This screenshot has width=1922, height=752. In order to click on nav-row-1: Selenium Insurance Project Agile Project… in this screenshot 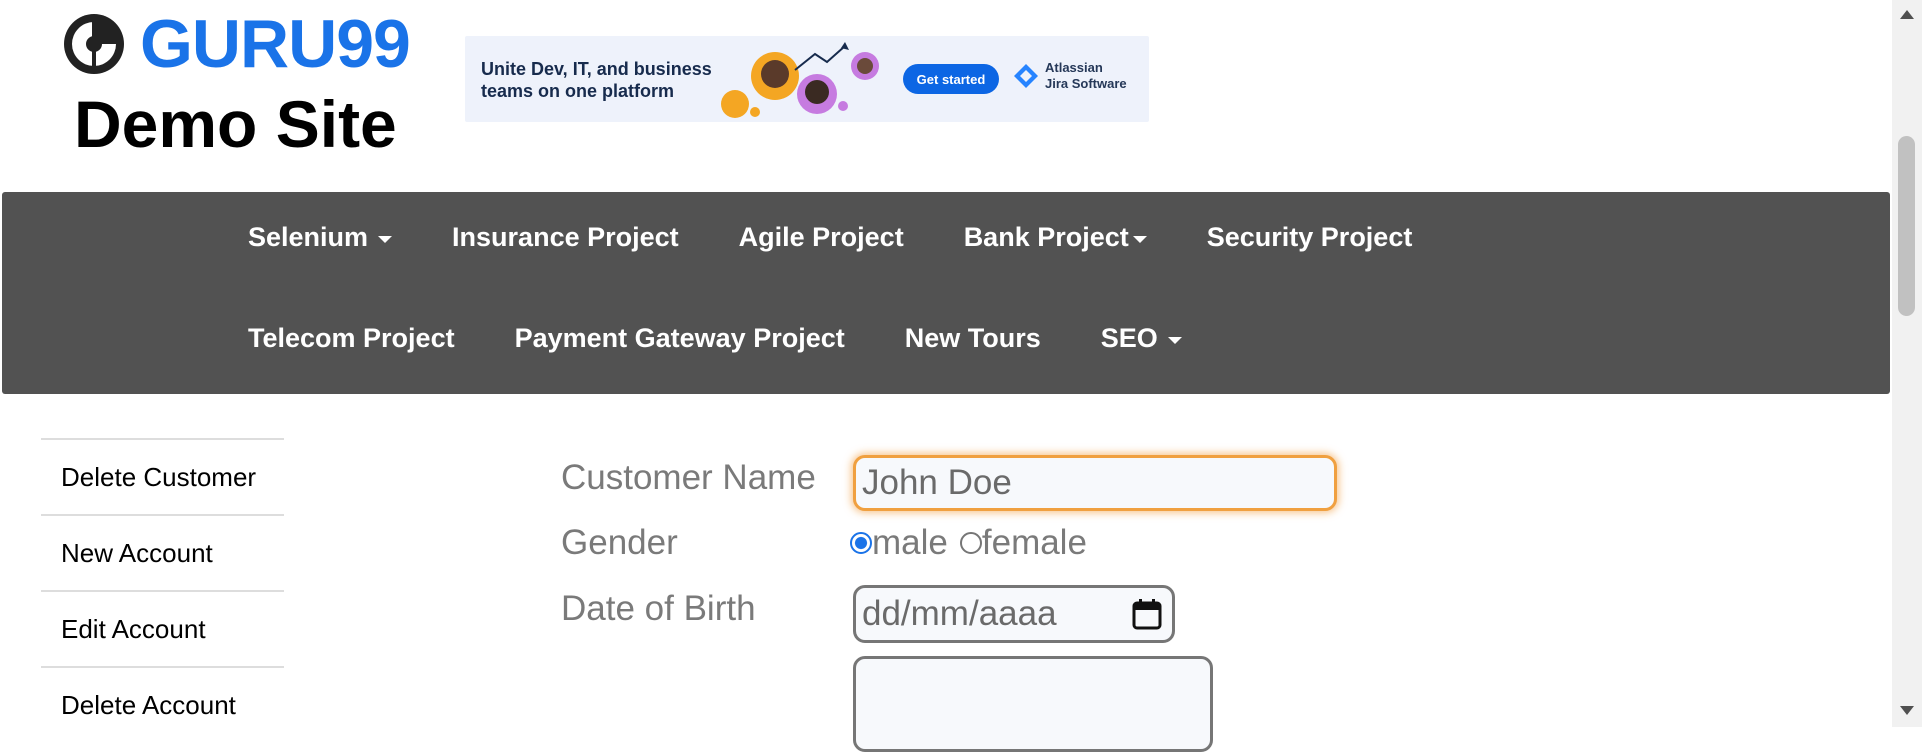, I will do `click(860, 237)`.